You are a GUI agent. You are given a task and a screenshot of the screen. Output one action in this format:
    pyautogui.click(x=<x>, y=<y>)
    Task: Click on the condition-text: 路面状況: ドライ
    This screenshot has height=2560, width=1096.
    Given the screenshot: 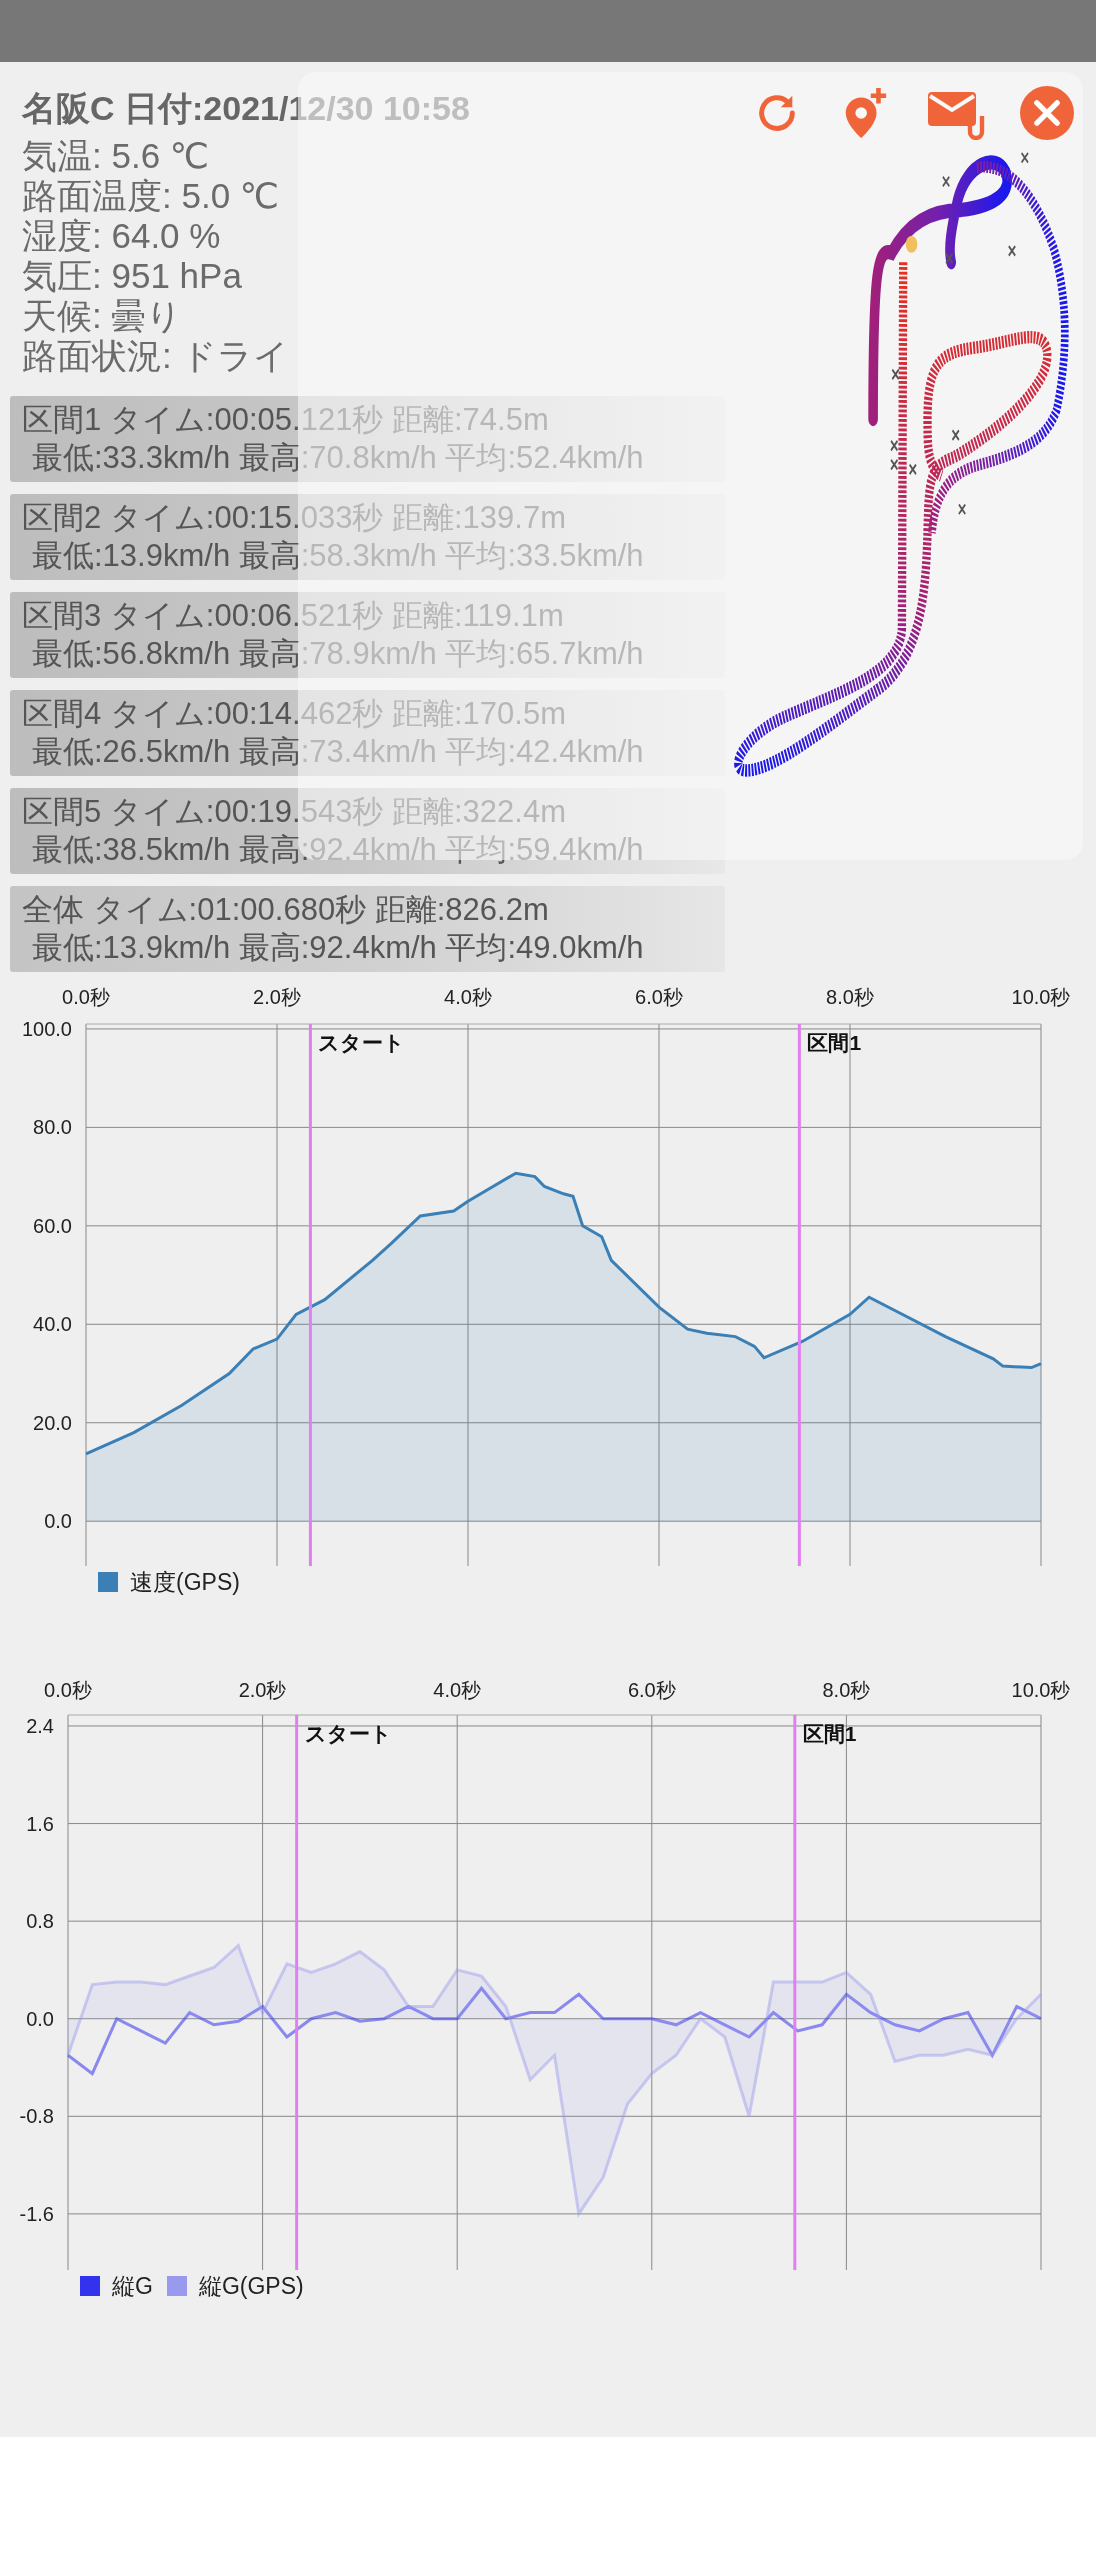 What is the action you would take?
    pyautogui.click(x=156, y=356)
    